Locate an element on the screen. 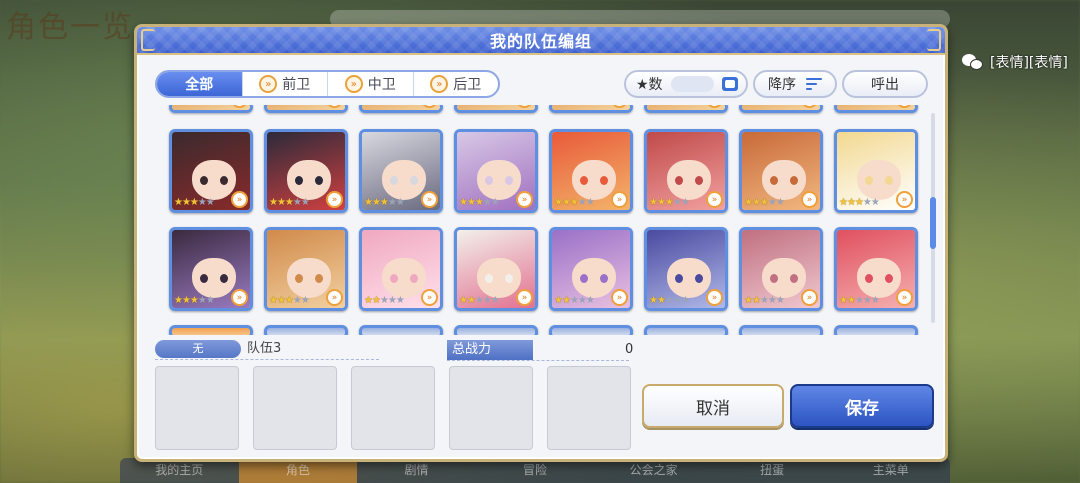 The height and width of the screenshot is (483, 1080). team-info-bar: 无 队伍3 总战力 0 is located at coordinates (394, 350).